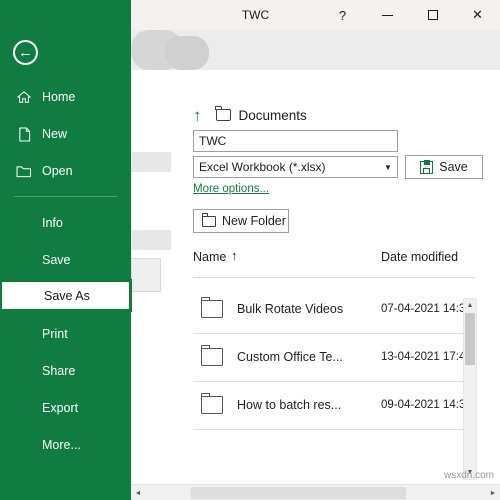 This screenshot has width=500, height=500. I want to click on help-button: ?, so click(342, 15).